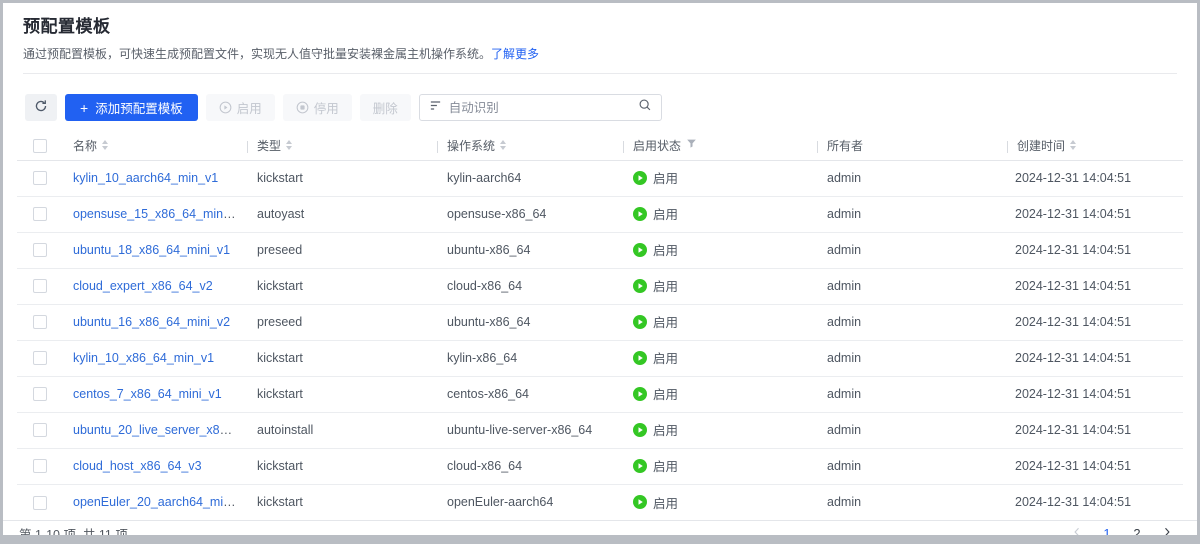 This screenshot has width=1200, height=544. I want to click on row-name-link: kylin_10_x86_64_min_v1, so click(143, 358).